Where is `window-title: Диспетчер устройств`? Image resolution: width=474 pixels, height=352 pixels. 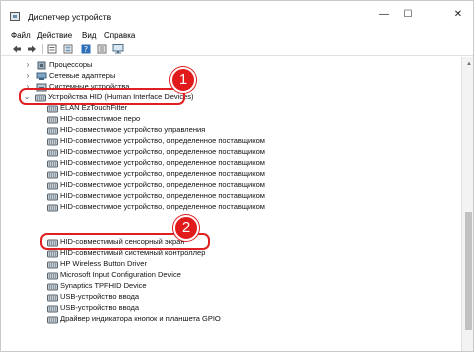 window-title: Диспетчер устройств is located at coordinates (70, 17).